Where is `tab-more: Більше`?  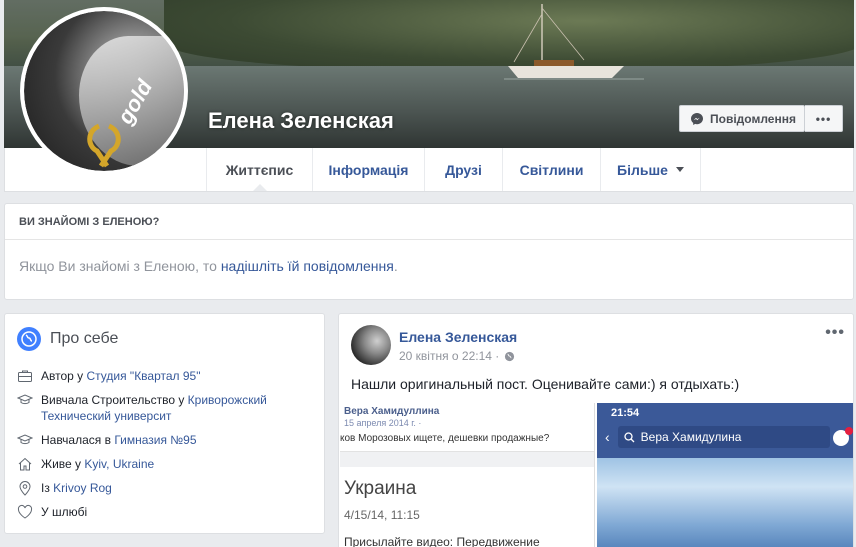
tab-more: Більше is located at coordinates (650, 169).